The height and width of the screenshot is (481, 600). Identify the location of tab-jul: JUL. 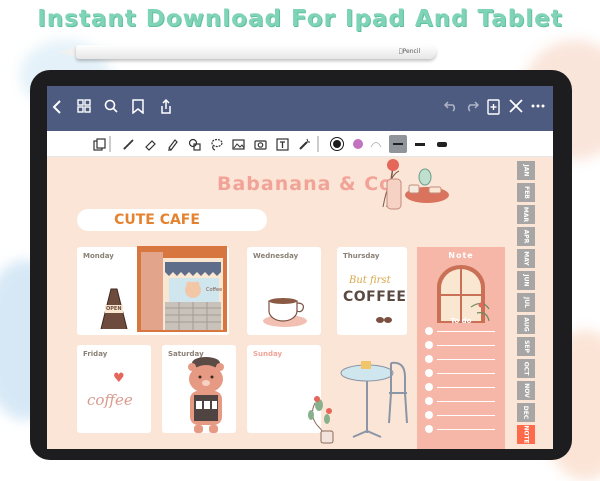
(526, 303).